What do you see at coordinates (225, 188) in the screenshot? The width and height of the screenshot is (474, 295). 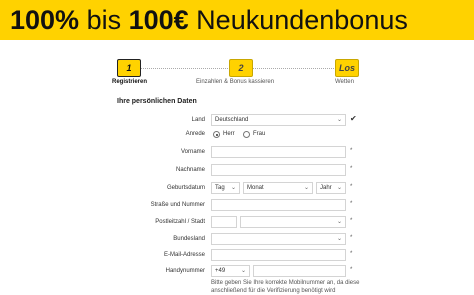 I see `birth-day-select: Tag ⌄` at bounding box center [225, 188].